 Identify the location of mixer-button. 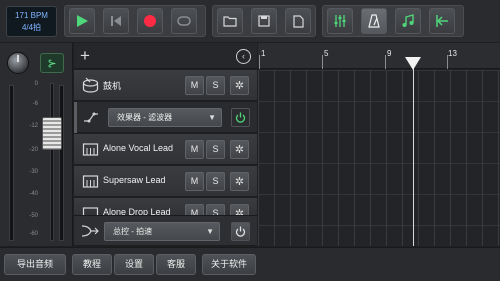
(340, 21).